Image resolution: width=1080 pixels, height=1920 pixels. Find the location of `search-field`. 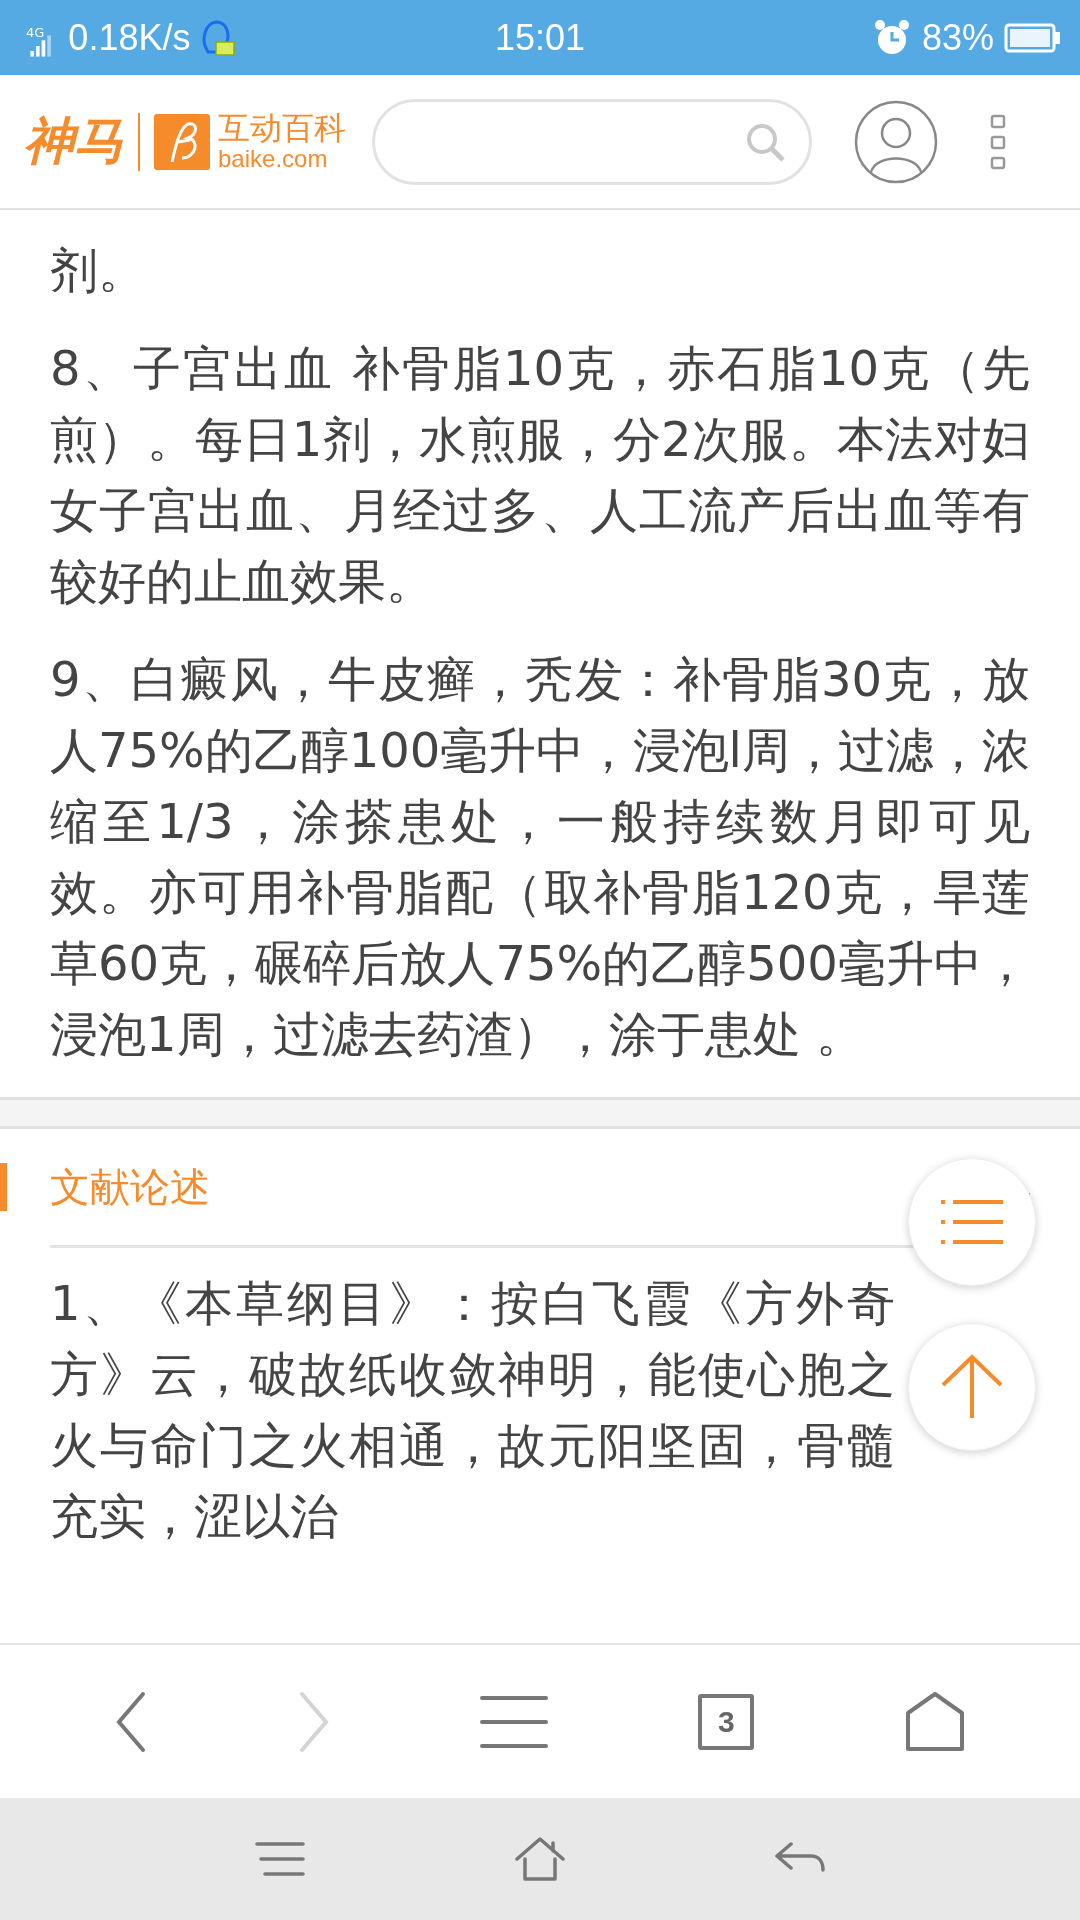

search-field is located at coordinates (592, 141).